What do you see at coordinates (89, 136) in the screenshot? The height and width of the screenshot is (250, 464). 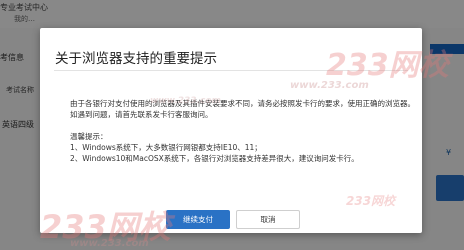 I see `tips-heading: 温馨提示：` at bounding box center [89, 136].